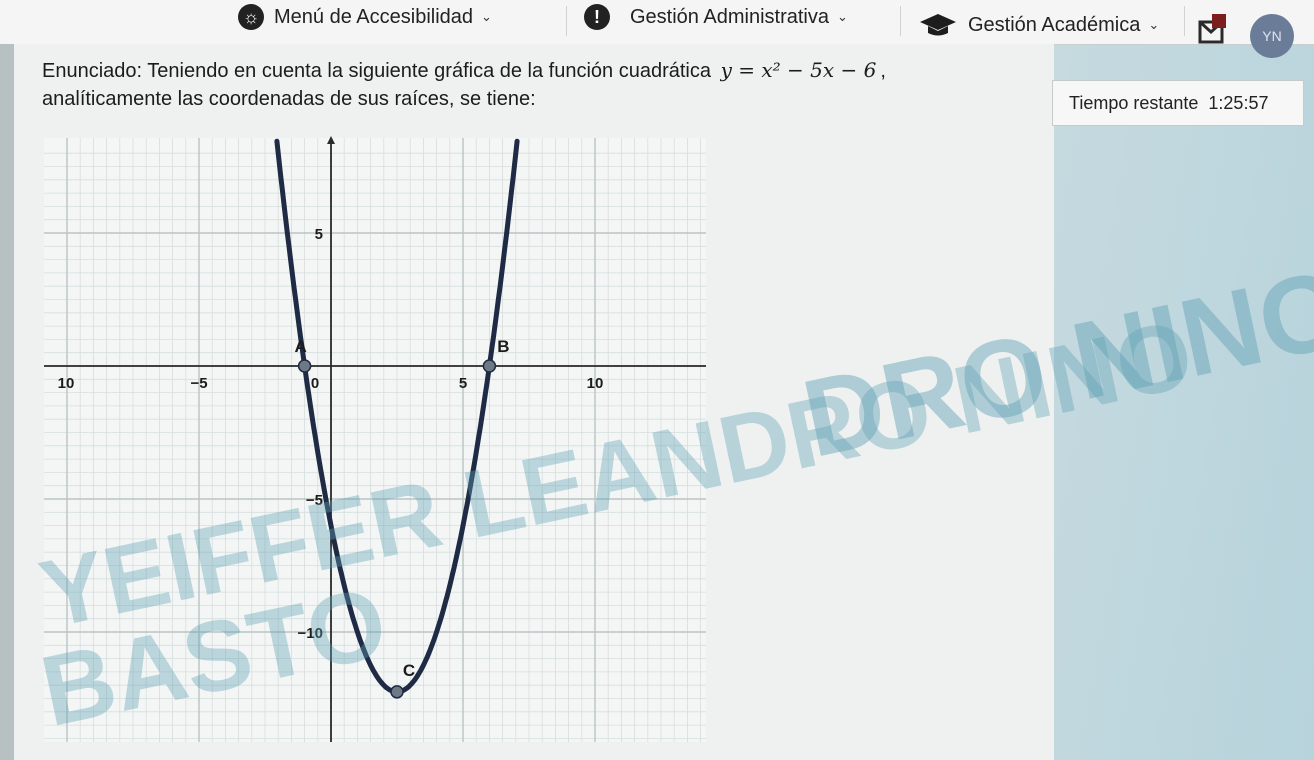 Image resolution: width=1314 pixels, height=760 pixels. What do you see at coordinates (315, 383) in the screenshot?
I see `x-tick-label: 0` at bounding box center [315, 383].